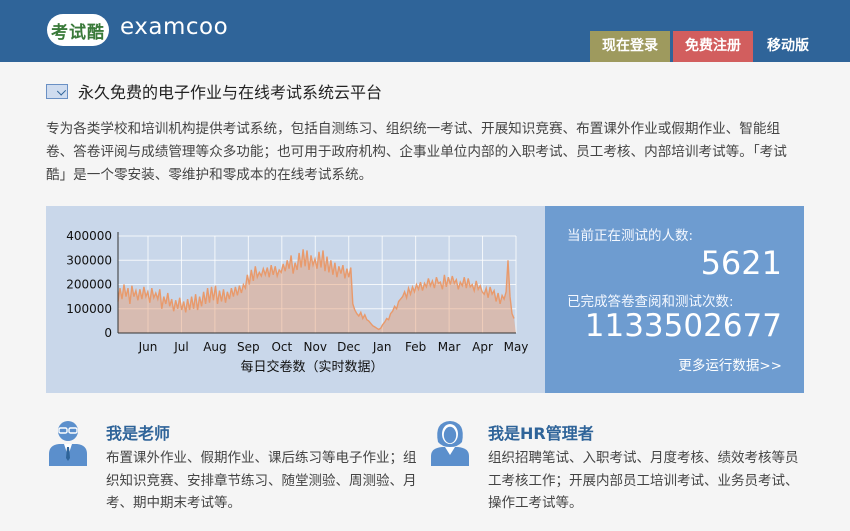 Image resolution: width=850 pixels, height=531 pixels. What do you see at coordinates (630, 236) in the screenshot?
I see `current-testers-label: 当前正在测试的人数:` at bounding box center [630, 236].